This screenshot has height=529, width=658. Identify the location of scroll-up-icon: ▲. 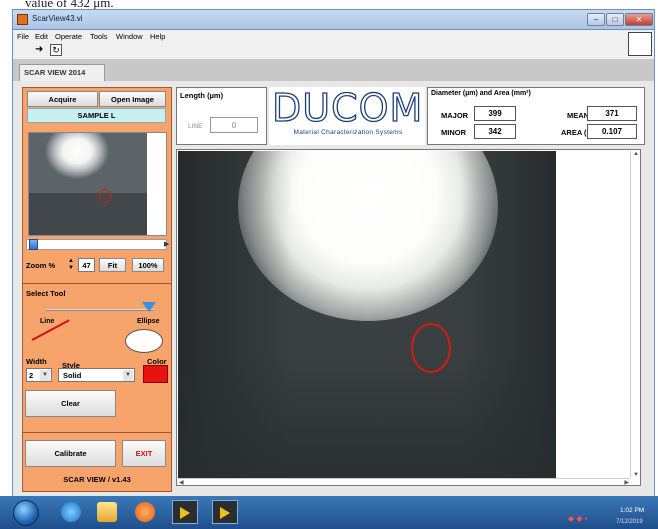
(636, 154).